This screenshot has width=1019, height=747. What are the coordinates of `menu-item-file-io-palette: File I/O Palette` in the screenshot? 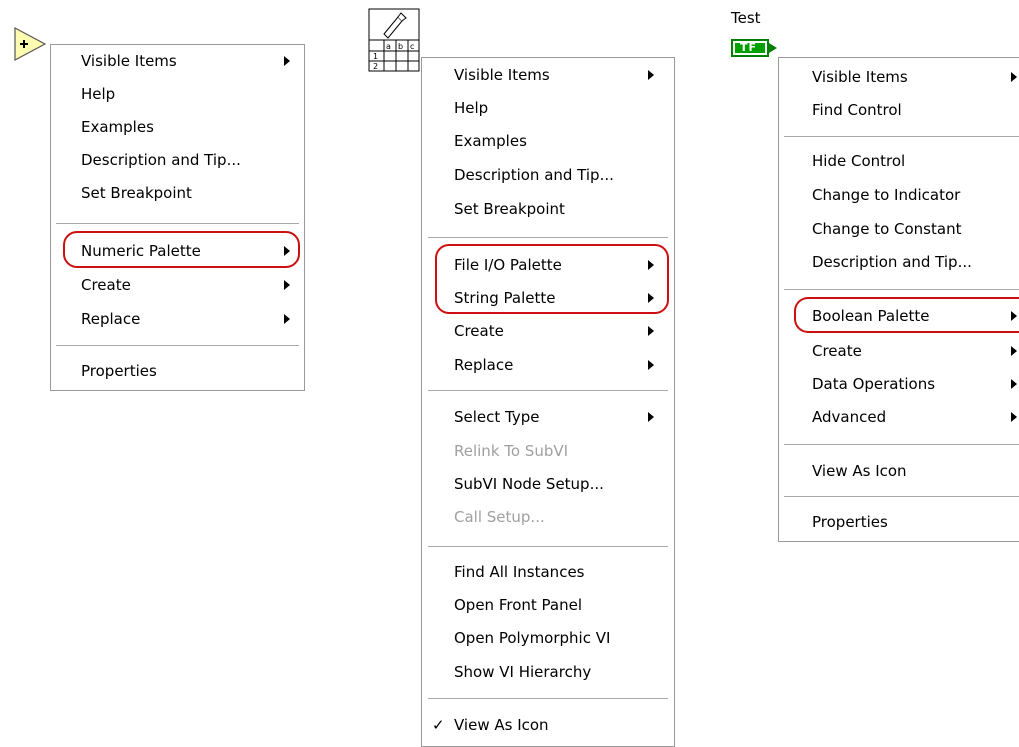 It's located at (548, 265).